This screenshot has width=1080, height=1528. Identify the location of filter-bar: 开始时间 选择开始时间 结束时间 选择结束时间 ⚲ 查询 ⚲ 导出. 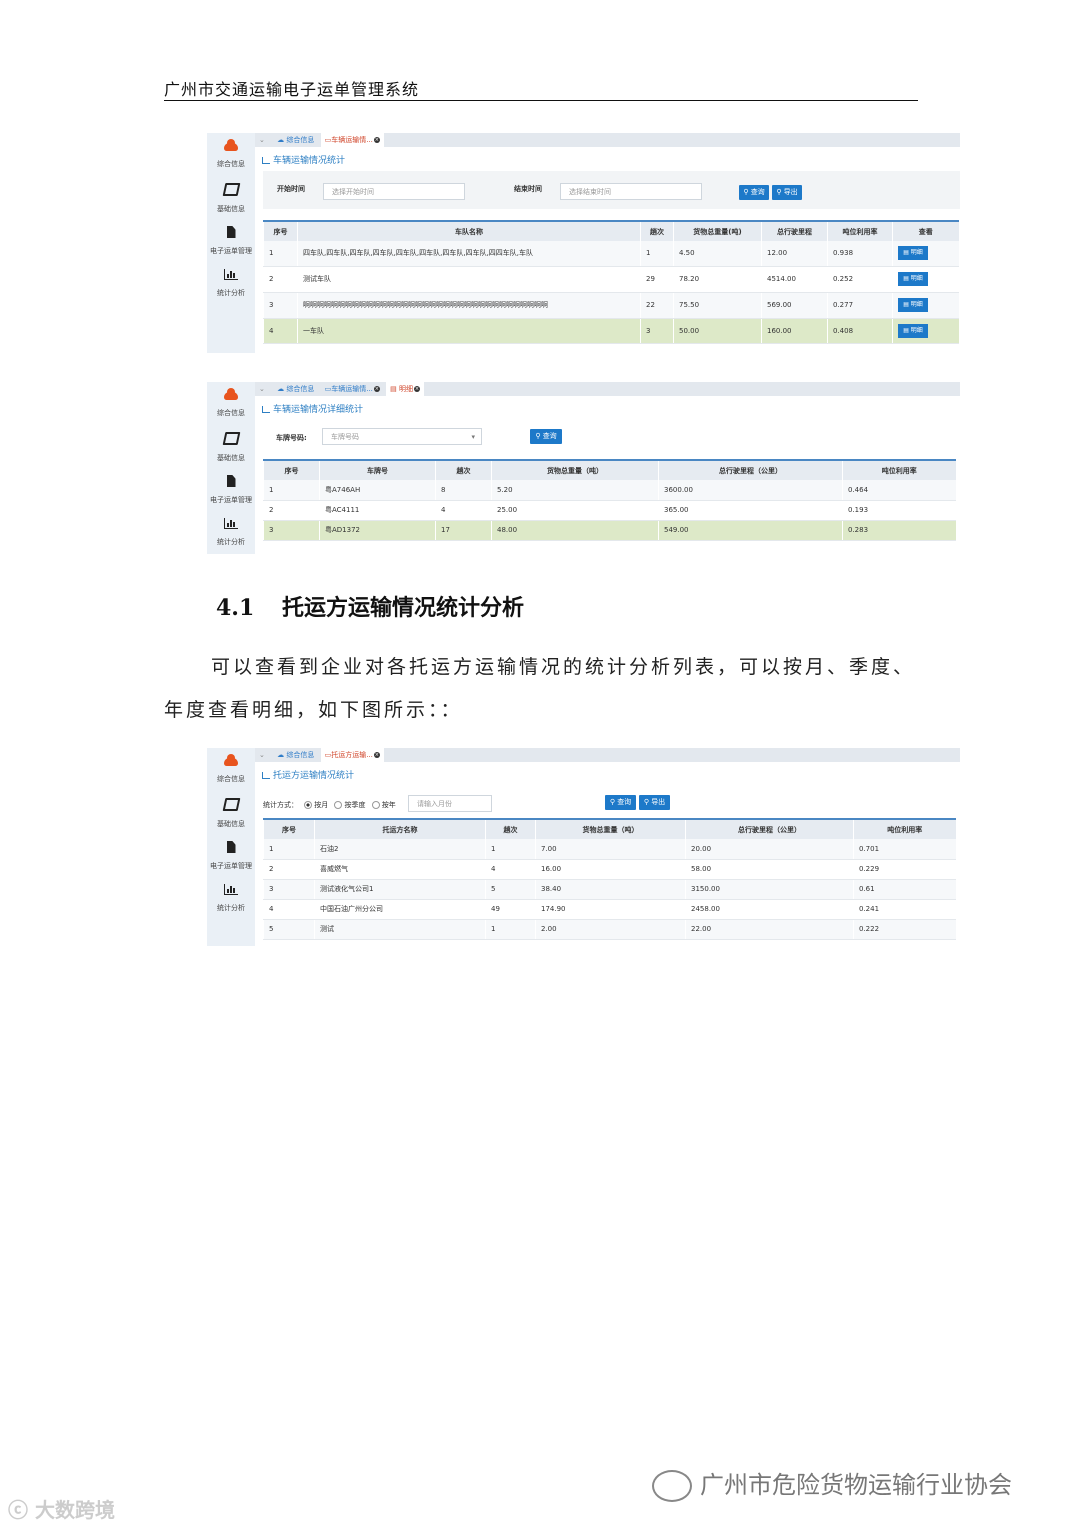
(611, 190).